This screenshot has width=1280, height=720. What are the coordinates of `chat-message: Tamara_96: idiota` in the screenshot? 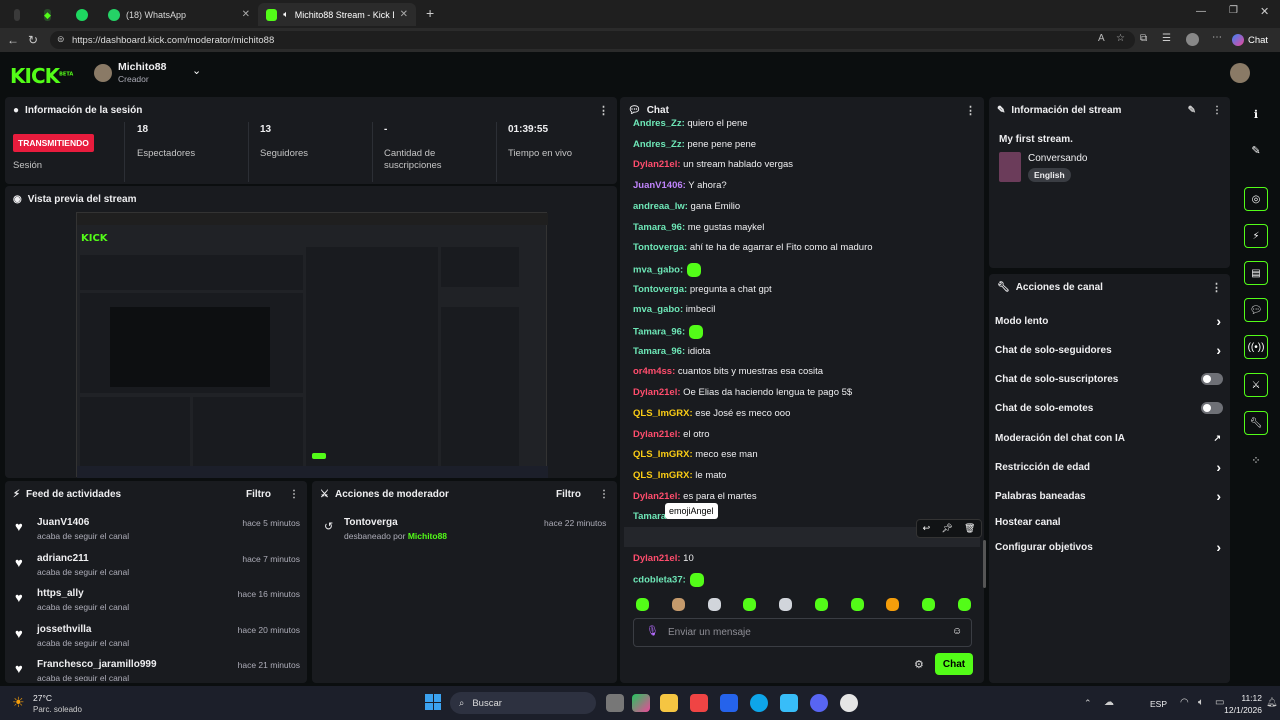 It's located at (671, 351).